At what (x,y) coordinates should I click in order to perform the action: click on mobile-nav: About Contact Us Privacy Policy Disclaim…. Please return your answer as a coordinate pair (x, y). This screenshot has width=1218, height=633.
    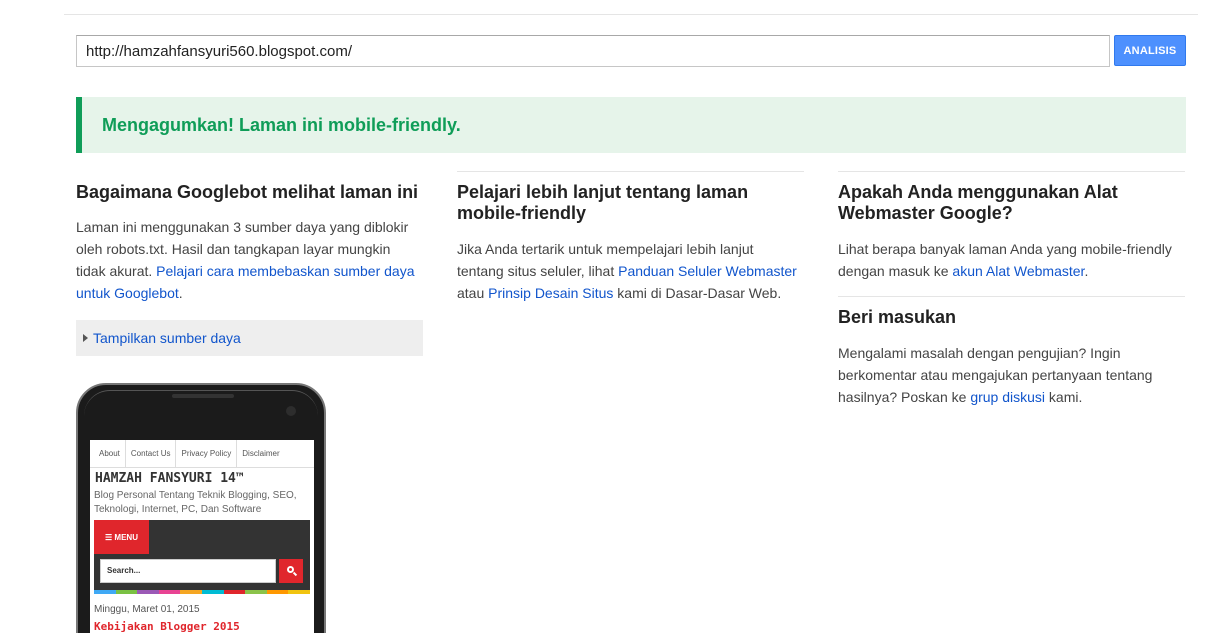
    Looking at the image, I should click on (202, 454).